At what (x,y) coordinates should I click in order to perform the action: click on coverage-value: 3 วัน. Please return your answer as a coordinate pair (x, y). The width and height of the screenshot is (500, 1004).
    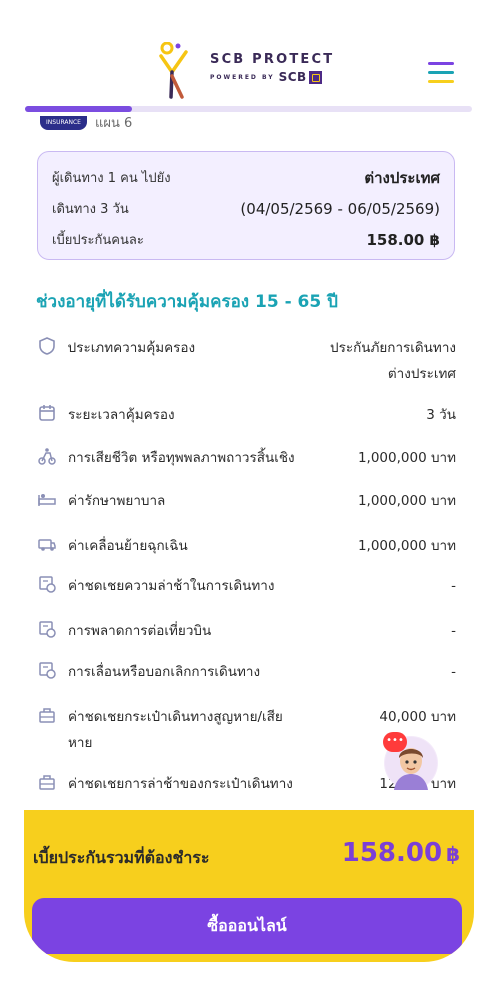
    Looking at the image, I should click on (441, 415).